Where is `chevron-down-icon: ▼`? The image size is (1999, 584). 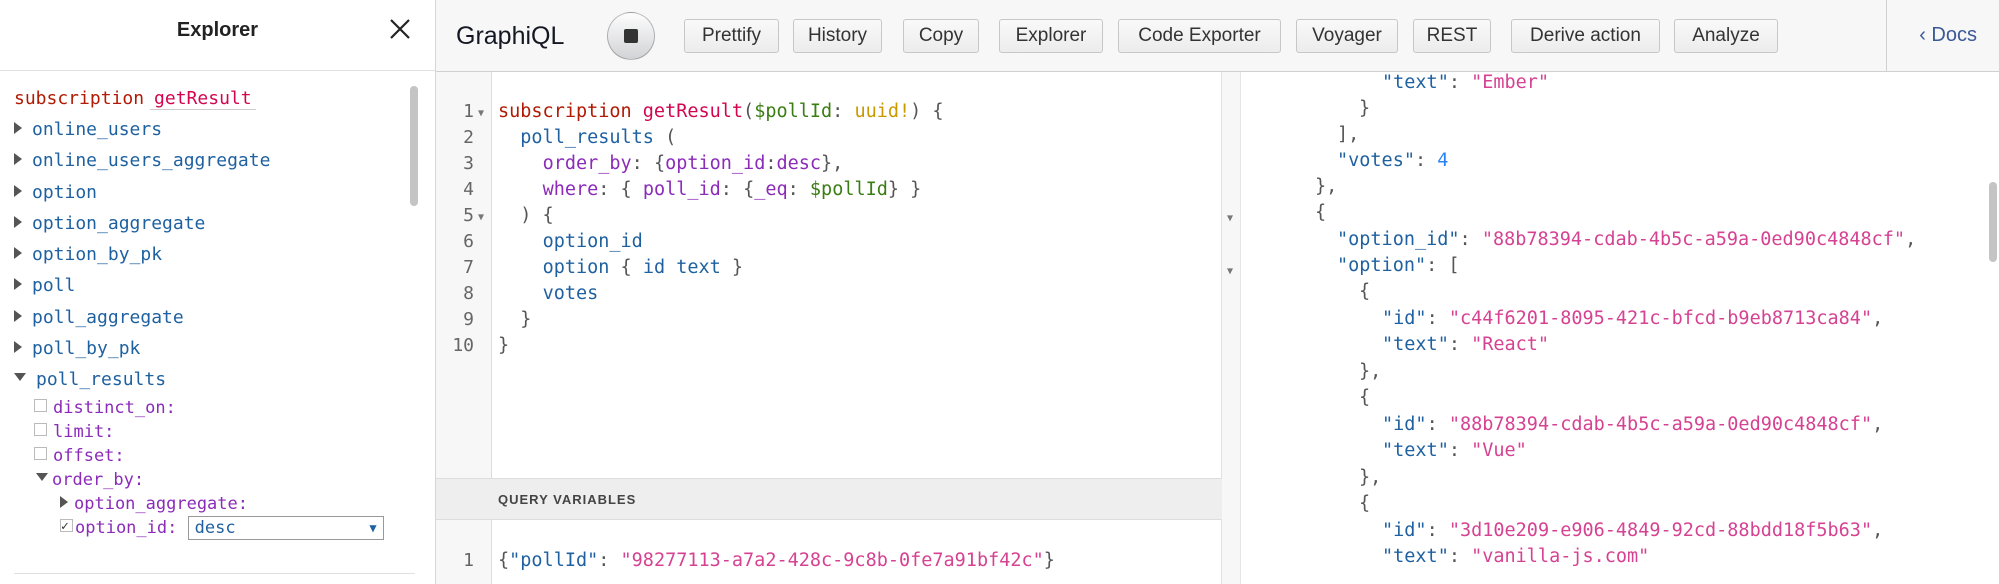 chevron-down-icon: ▼ is located at coordinates (373, 527).